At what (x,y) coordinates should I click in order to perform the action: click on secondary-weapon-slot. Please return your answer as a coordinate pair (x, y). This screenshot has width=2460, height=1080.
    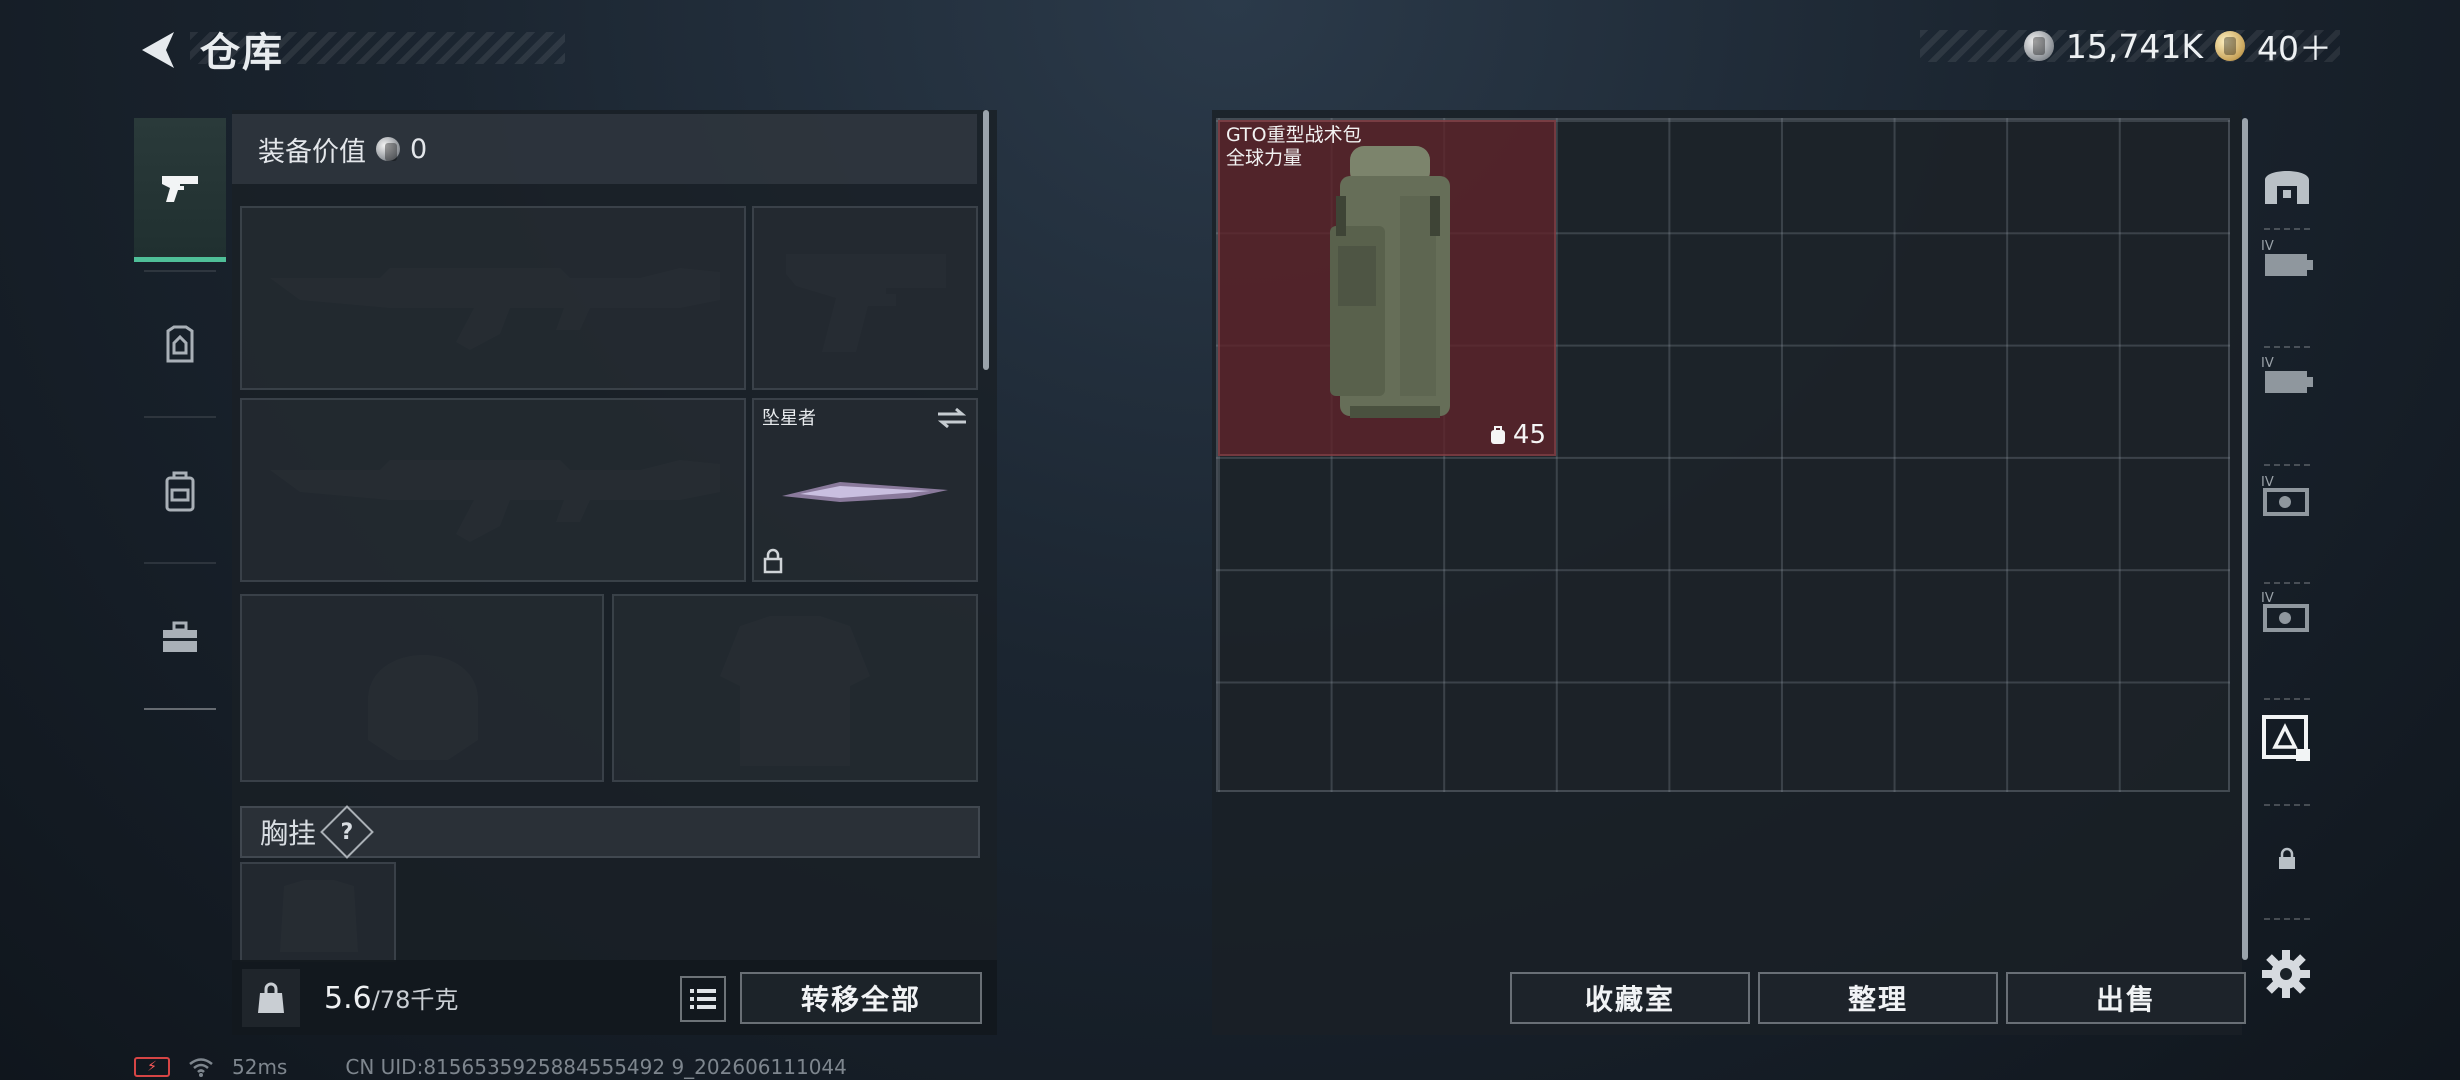
    Looking at the image, I should click on (493, 490).